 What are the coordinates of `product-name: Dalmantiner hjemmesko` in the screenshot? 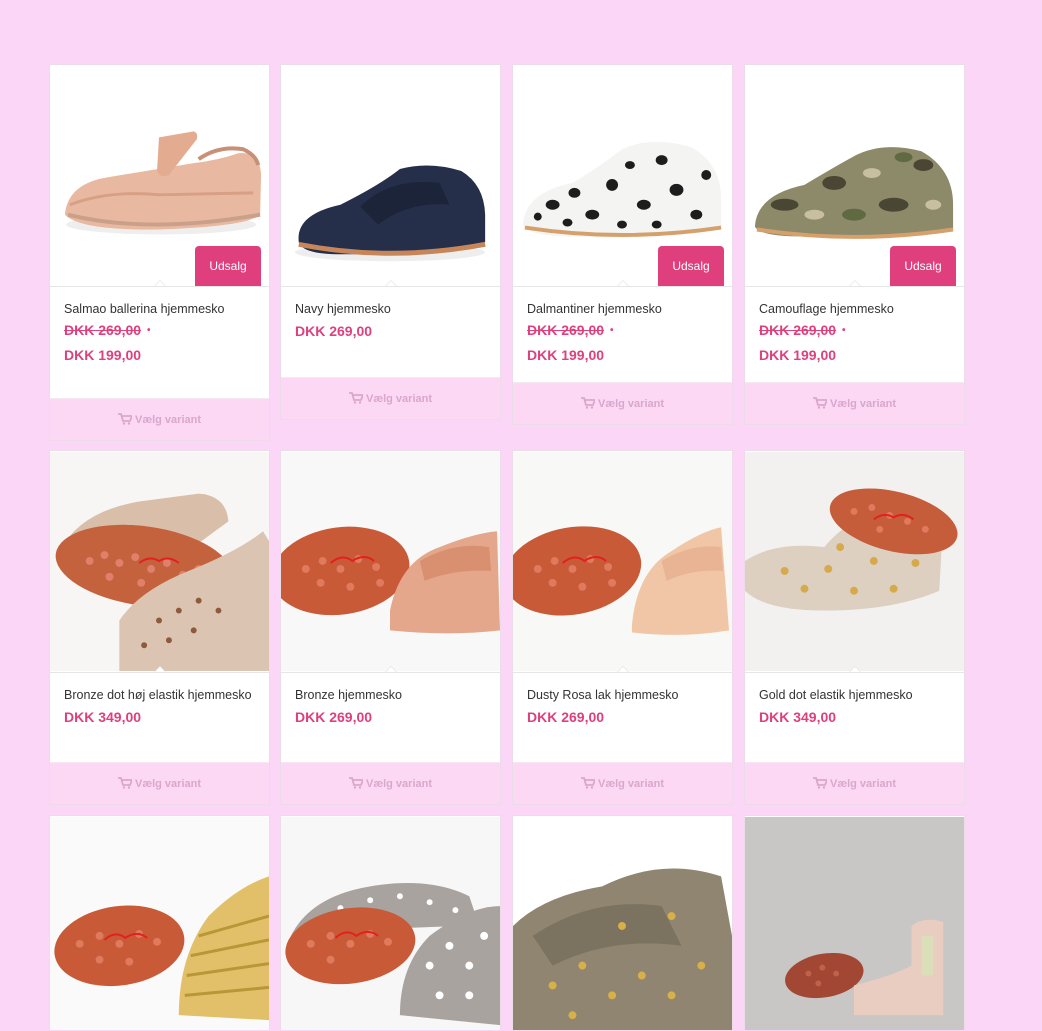 It's located at (622, 309).